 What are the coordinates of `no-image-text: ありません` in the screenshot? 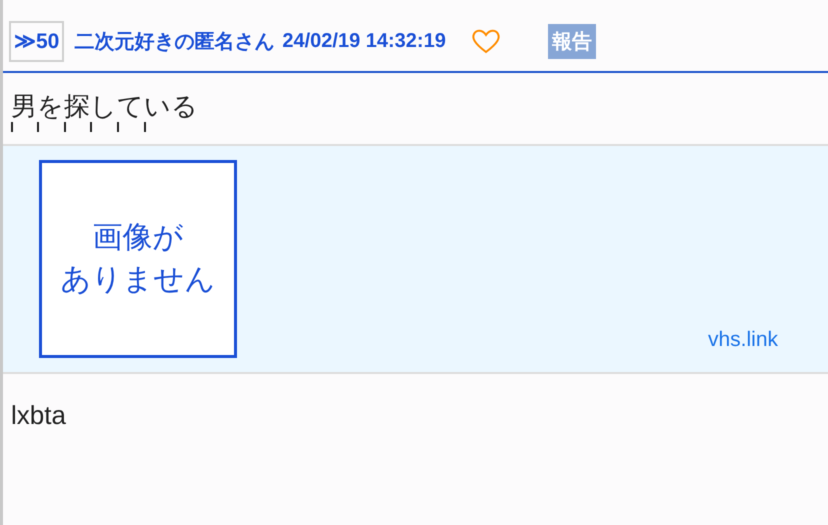 It's located at (138, 280).